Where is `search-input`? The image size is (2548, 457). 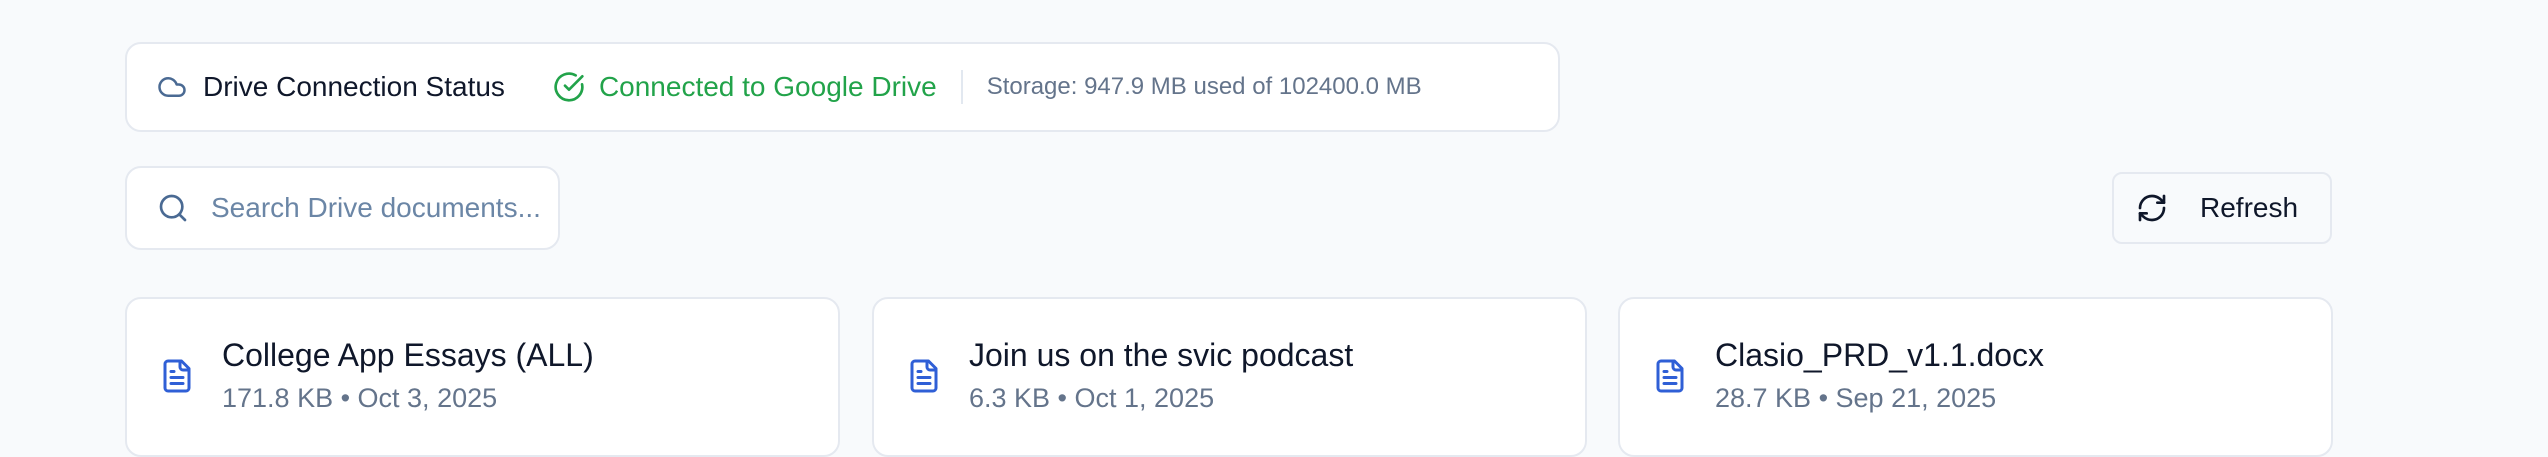
search-input is located at coordinates (376, 208).